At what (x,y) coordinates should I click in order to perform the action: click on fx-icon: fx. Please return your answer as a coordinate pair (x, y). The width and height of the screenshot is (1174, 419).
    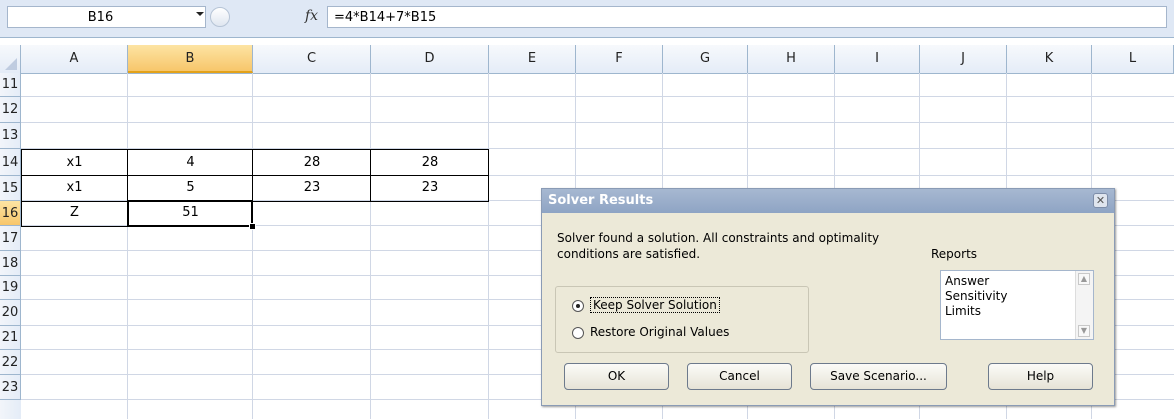
    Looking at the image, I should click on (311, 16).